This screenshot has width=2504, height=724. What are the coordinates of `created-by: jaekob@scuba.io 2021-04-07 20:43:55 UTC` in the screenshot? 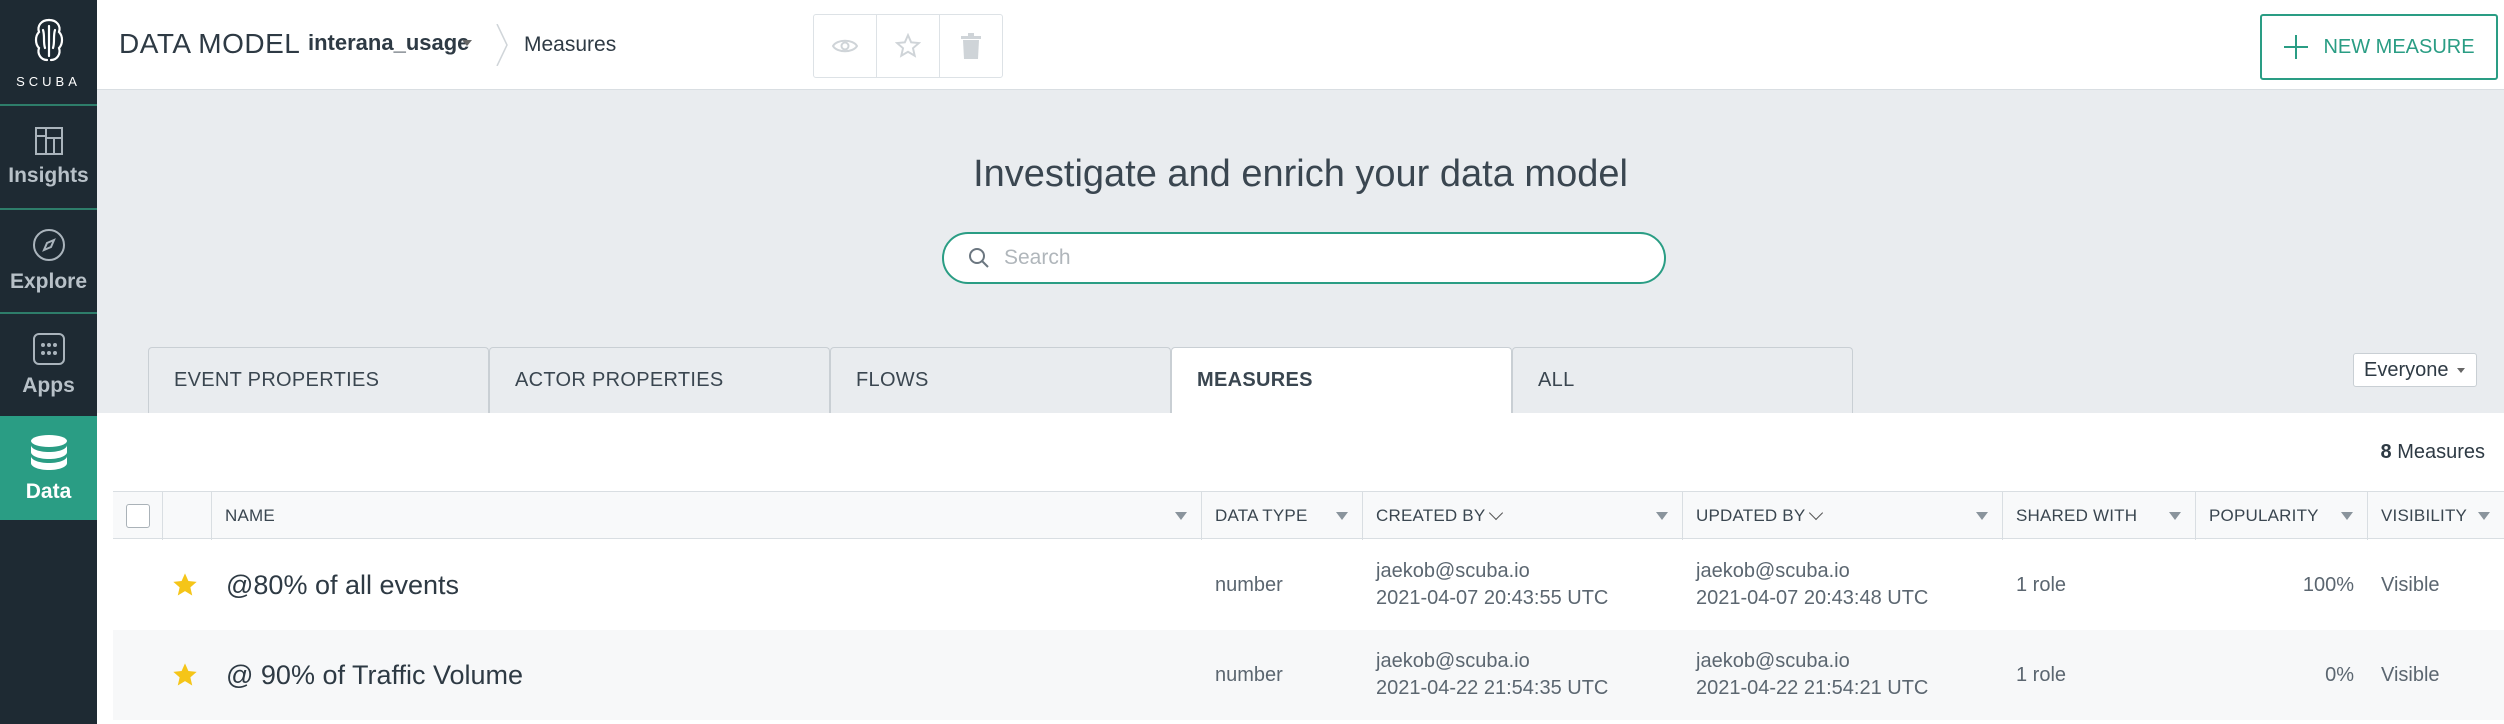 It's located at (1492, 585).